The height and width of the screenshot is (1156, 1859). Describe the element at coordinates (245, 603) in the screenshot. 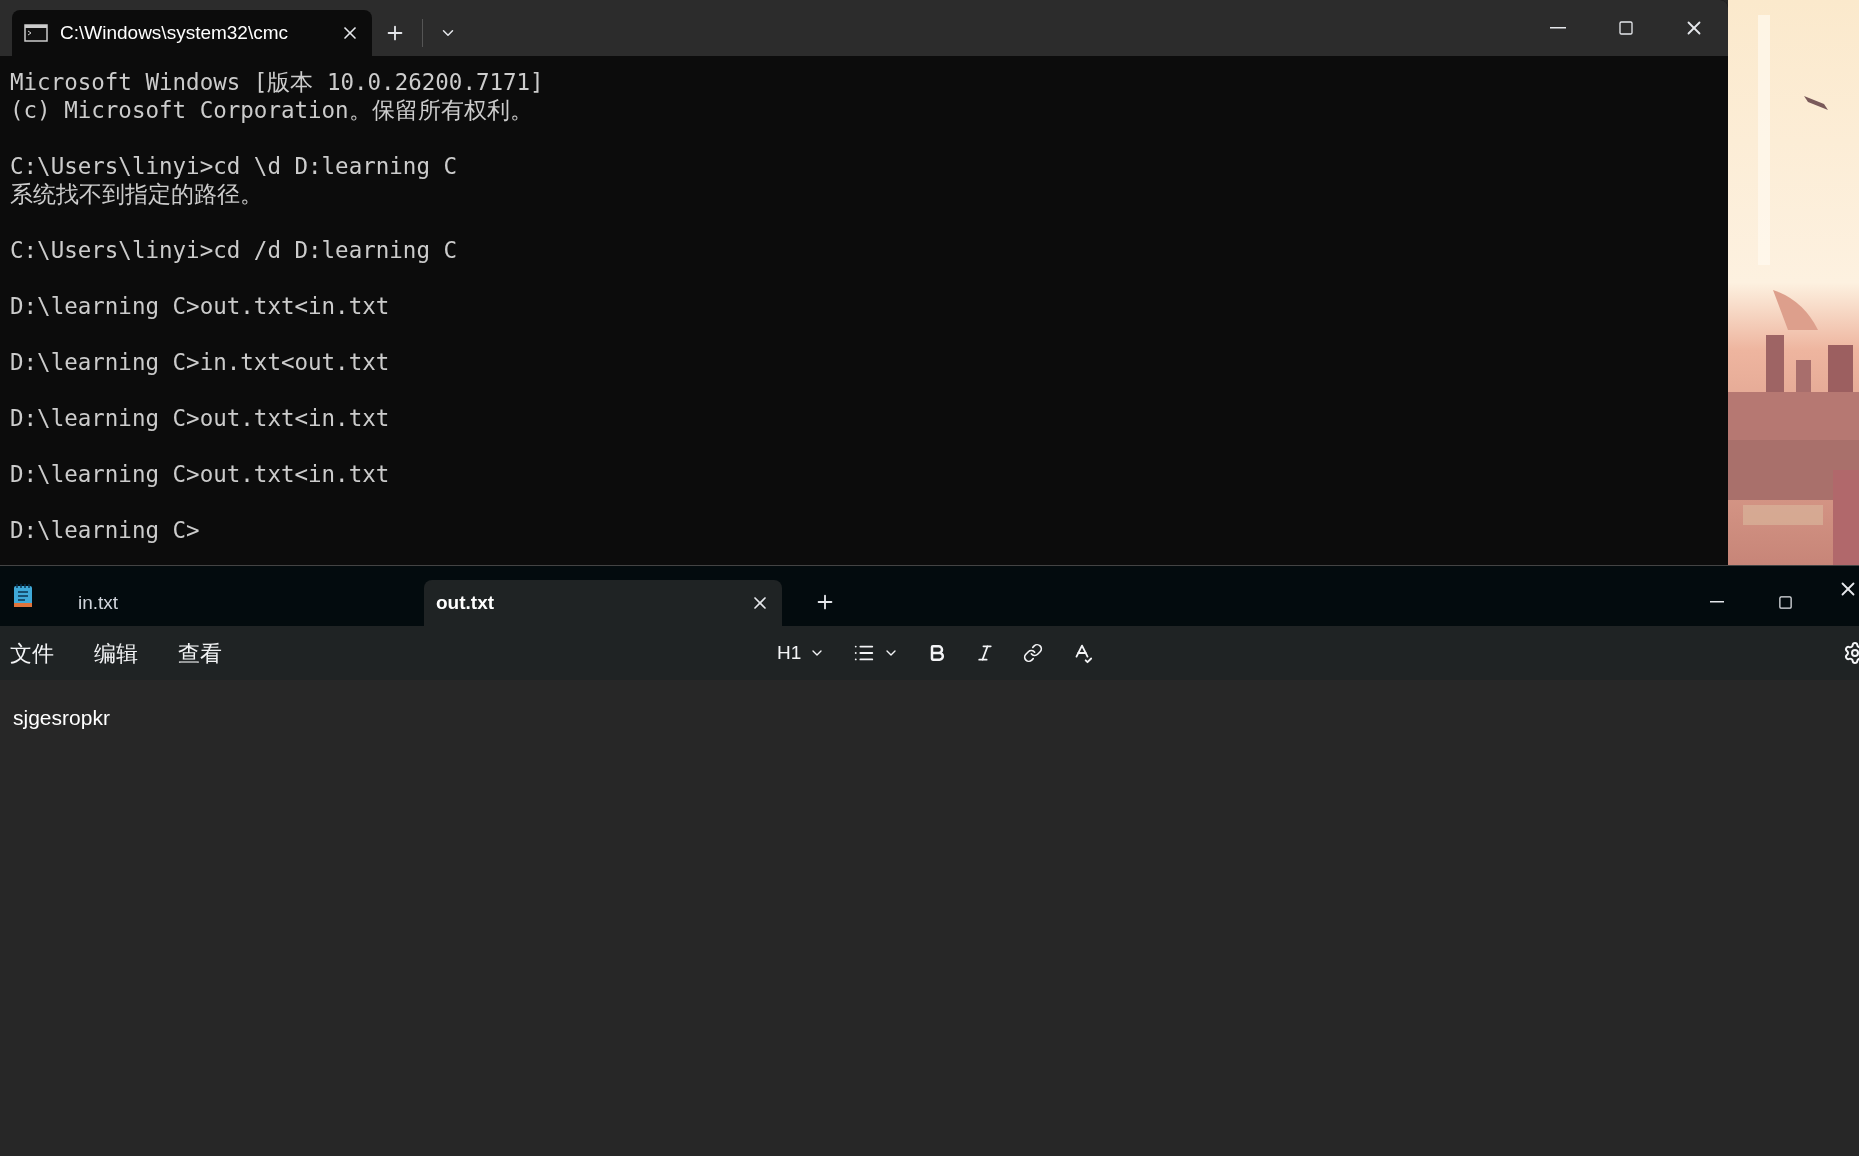

I see `file-tab: in.txt` at that location.